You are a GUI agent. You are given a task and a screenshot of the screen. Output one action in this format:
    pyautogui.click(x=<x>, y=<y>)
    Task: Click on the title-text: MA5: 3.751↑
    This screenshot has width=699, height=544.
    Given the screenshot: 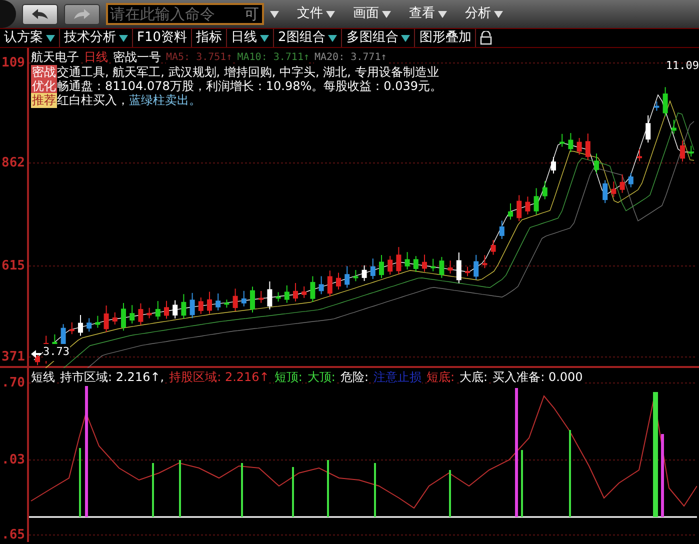 What is the action you would take?
    pyautogui.click(x=199, y=57)
    